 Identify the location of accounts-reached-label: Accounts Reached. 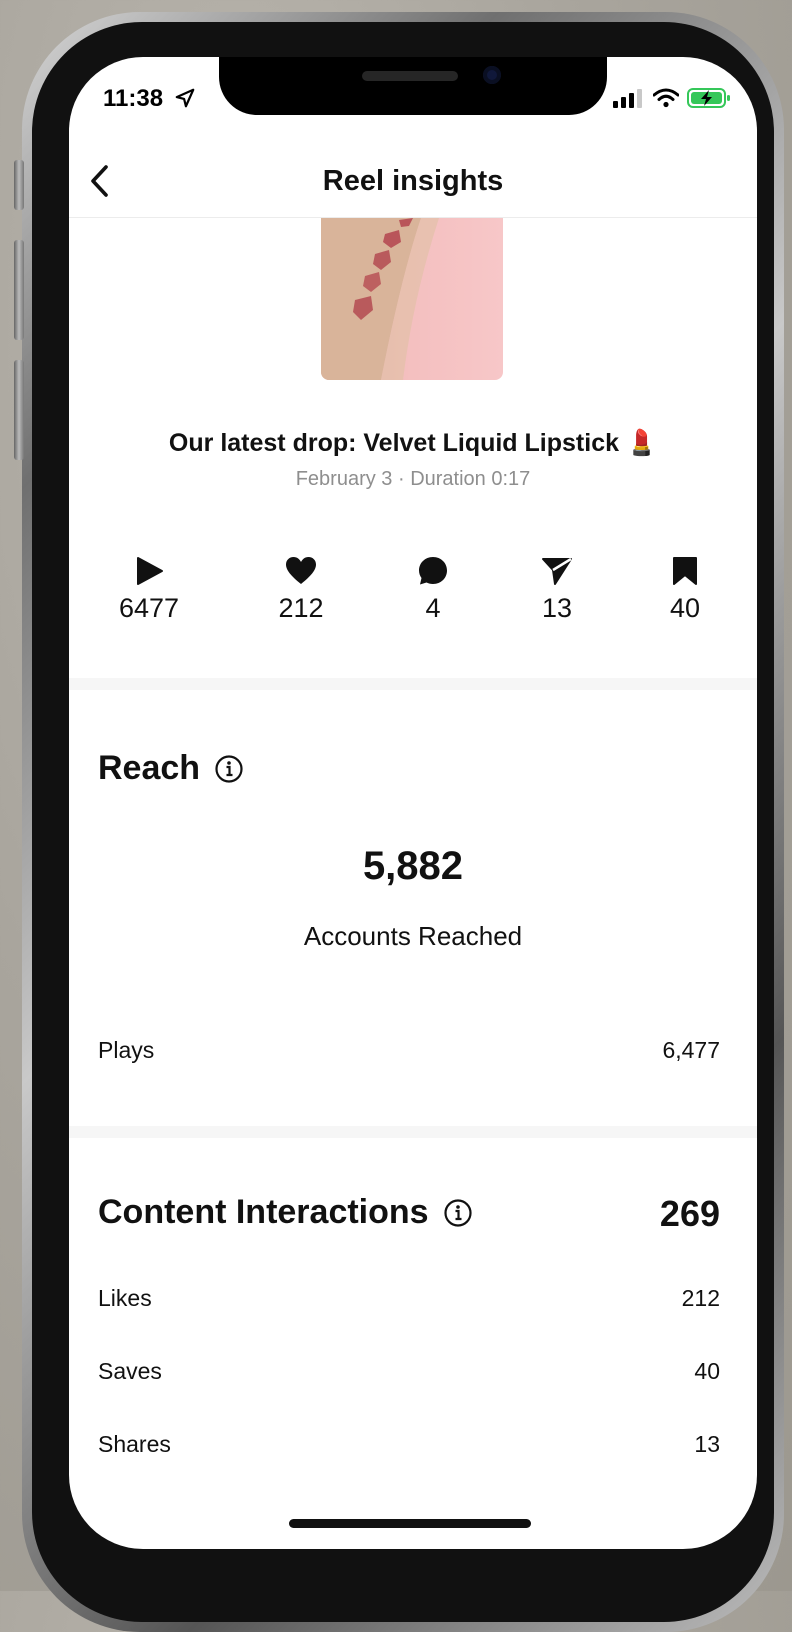
(413, 936).